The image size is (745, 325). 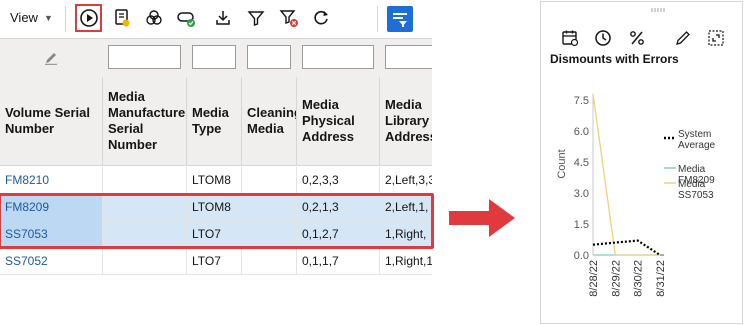 I want to click on filter-input-media-type, so click(x=214, y=57).